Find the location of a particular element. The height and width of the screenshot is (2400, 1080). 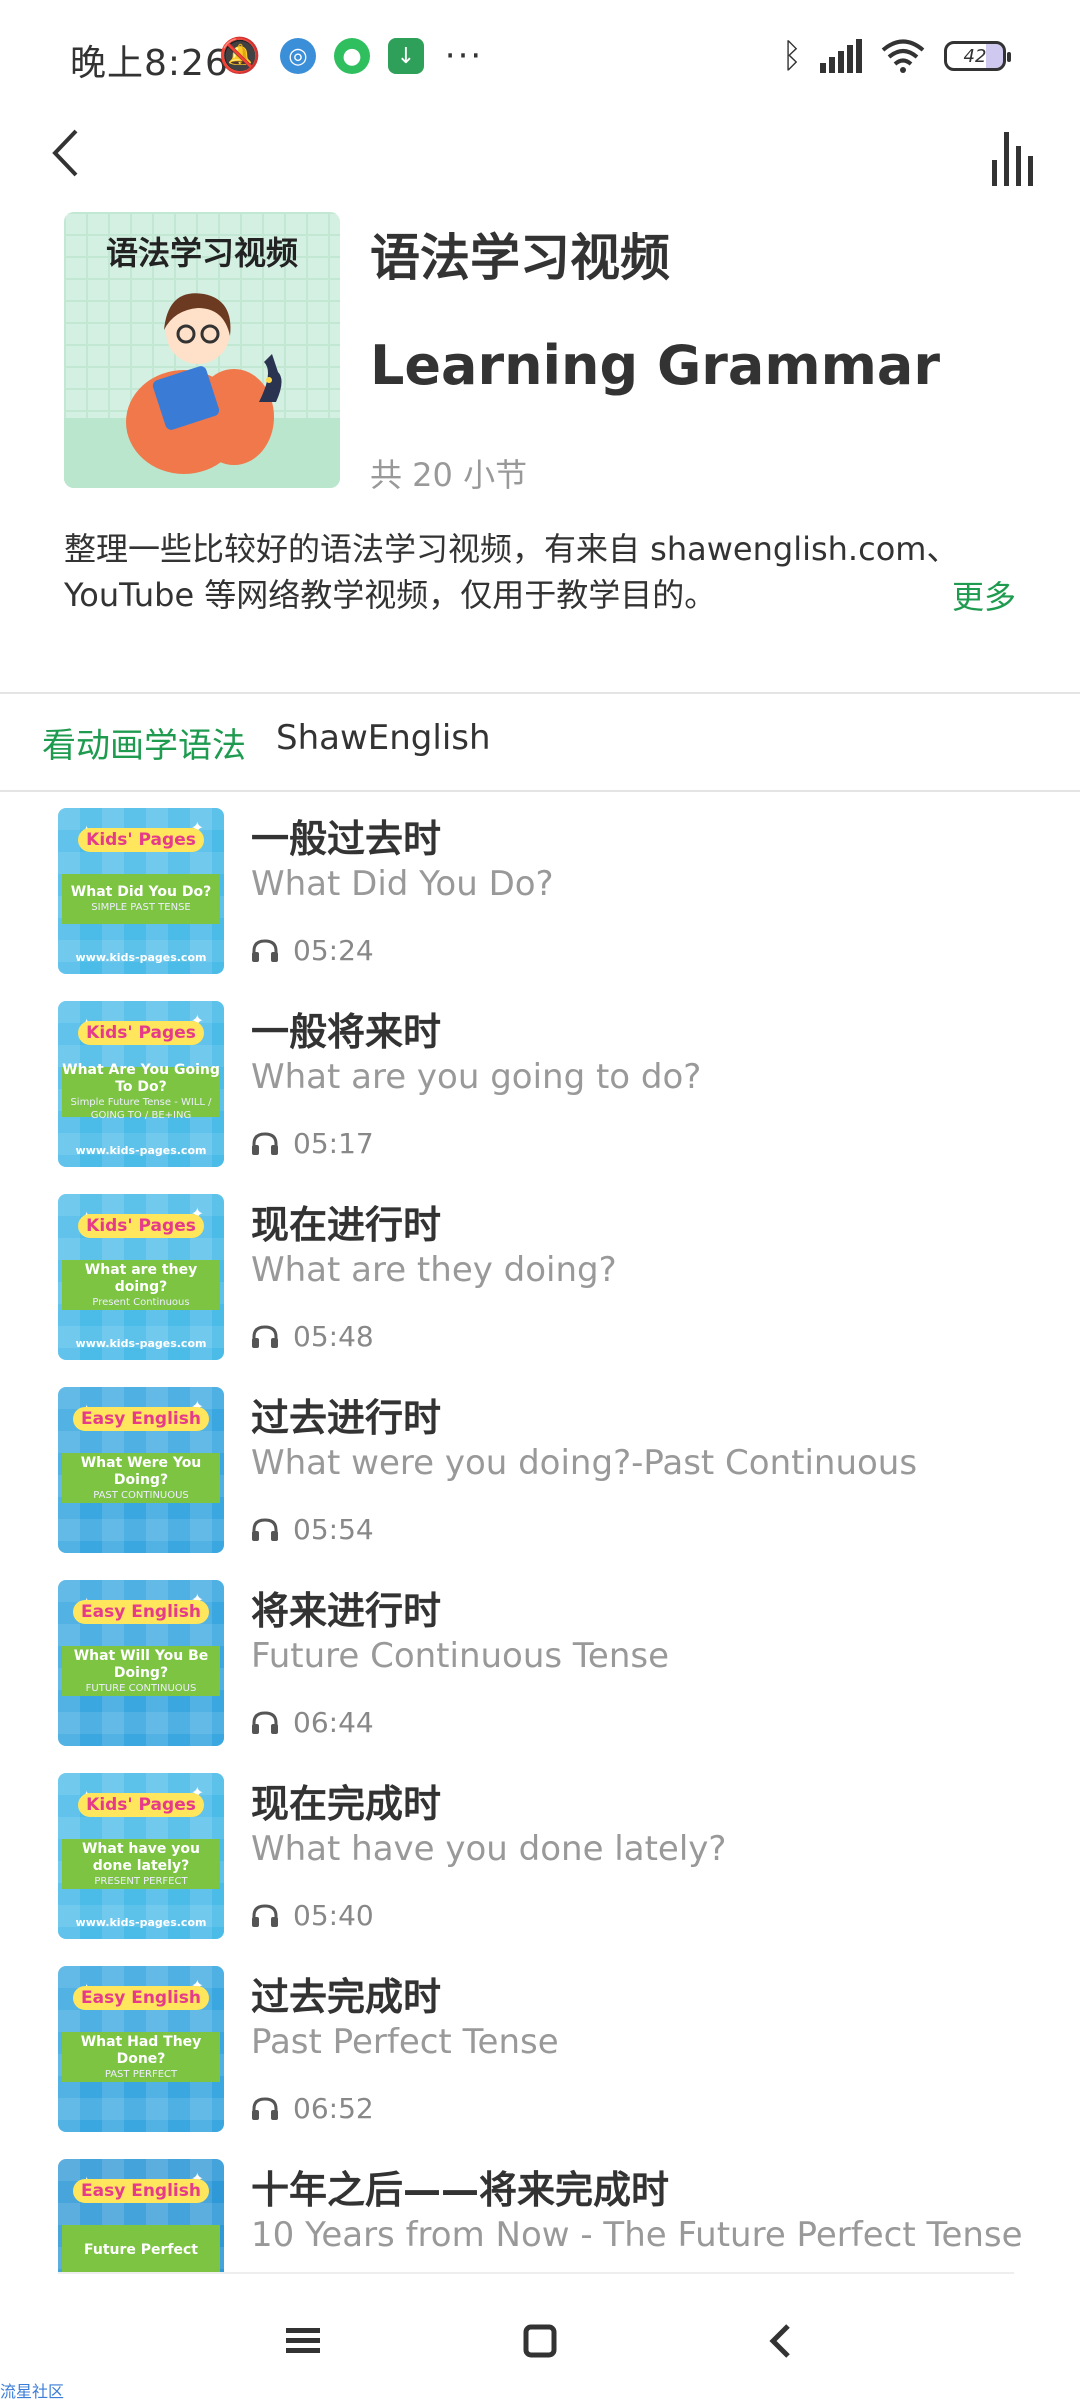

lesson-title: 现在完成时 is located at coordinates (346, 1804).